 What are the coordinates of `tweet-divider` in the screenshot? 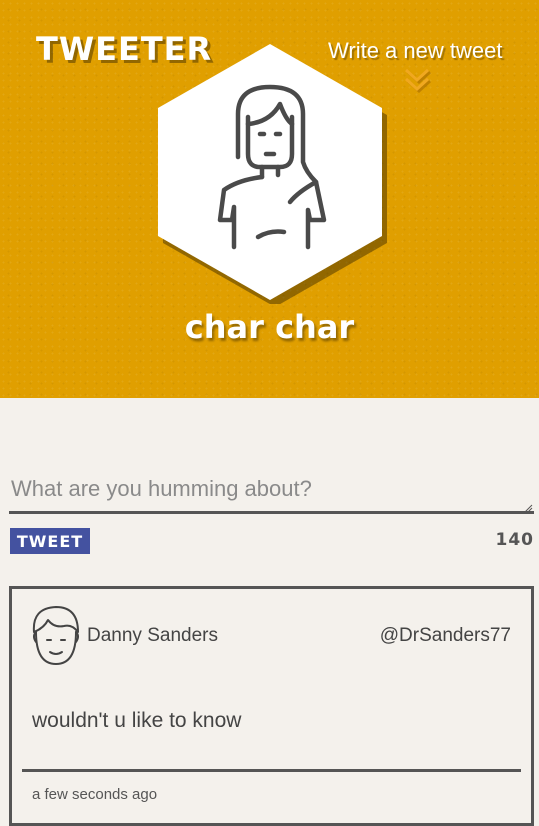 It's located at (271, 770).